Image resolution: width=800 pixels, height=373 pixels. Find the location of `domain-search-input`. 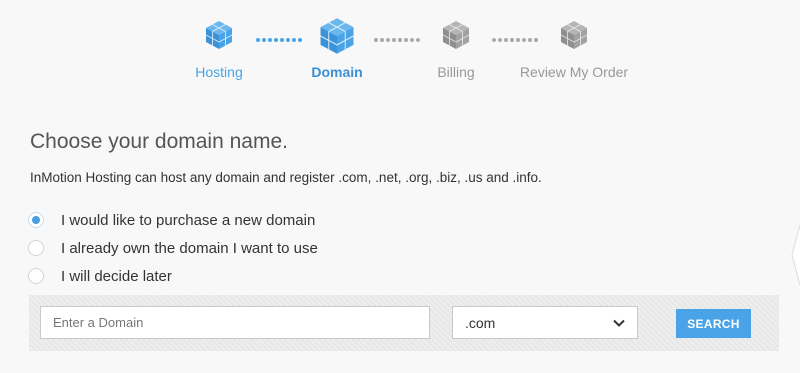

domain-search-input is located at coordinates (235, 322).